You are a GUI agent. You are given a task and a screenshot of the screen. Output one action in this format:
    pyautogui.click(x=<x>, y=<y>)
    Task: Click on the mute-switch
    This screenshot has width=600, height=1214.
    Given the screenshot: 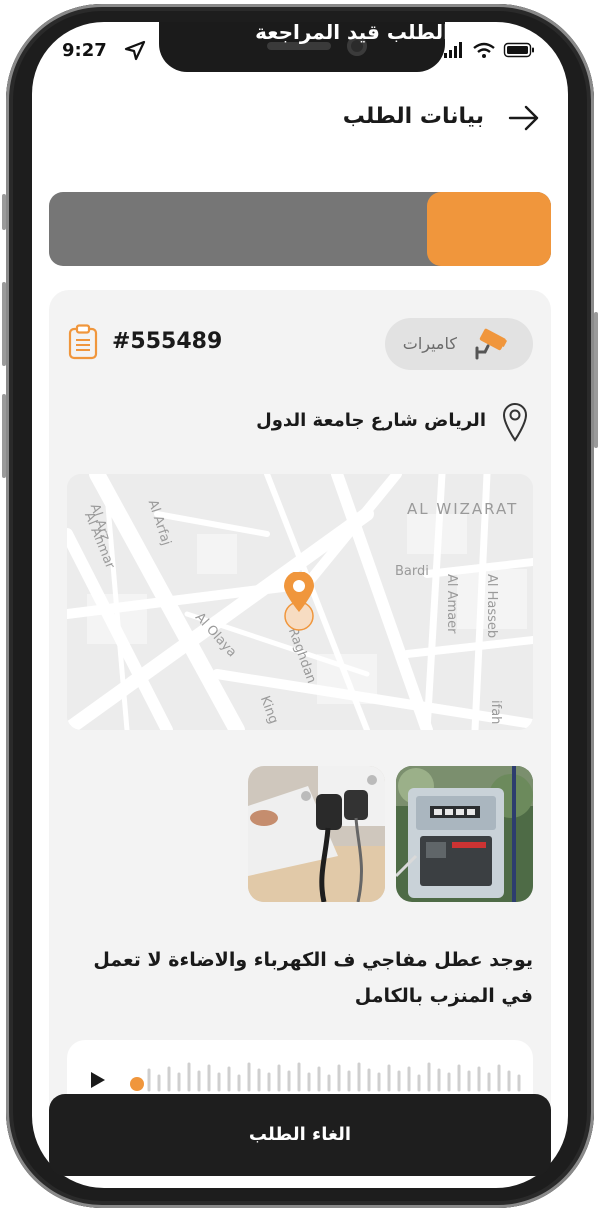 What is the action you would take?
    pyautogui.click(x=4, y=212)
    